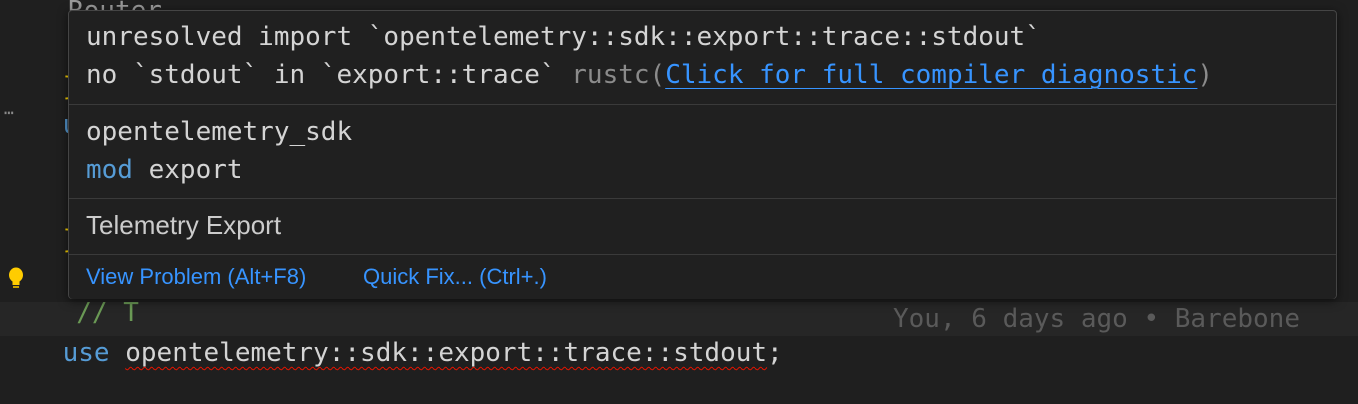  I want to click on git-blame-annotation: You, 6 days ago • Barebone, so click(1096, 319).